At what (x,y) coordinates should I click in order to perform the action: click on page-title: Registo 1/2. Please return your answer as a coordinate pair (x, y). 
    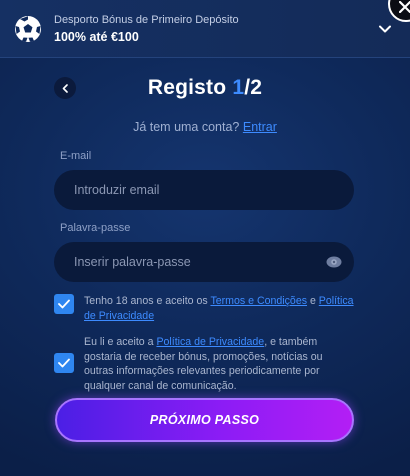
    Looking at the image, I should click on (205, 88).